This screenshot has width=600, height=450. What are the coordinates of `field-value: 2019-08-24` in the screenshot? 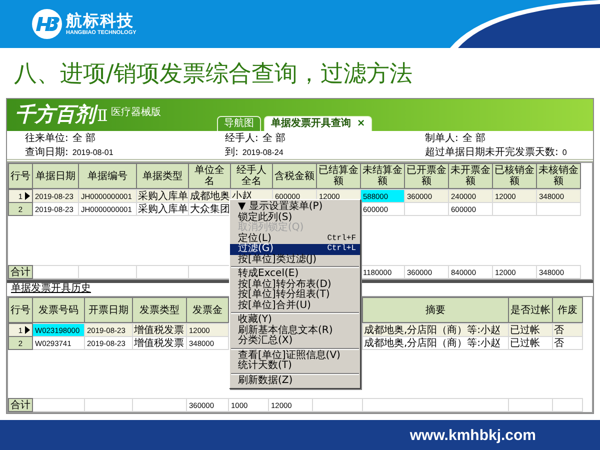 It's located at (263, 152).